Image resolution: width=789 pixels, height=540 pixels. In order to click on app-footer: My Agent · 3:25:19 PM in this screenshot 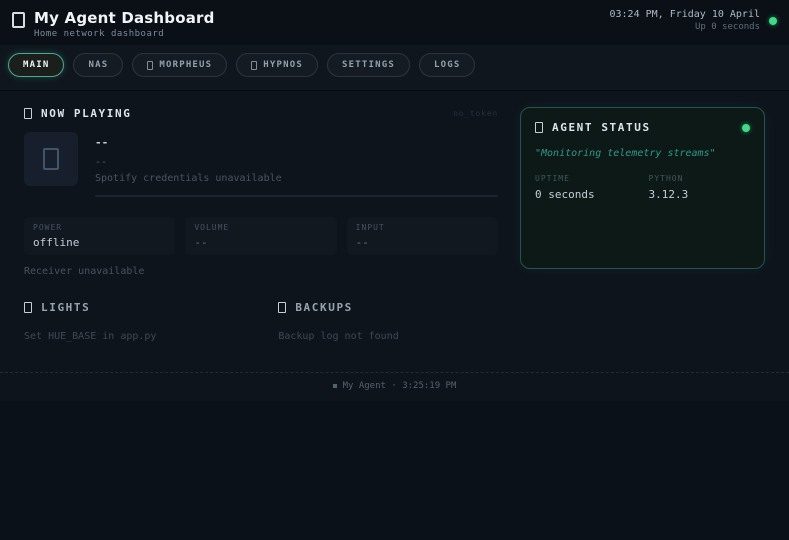, I will do `click(394, 387)`.